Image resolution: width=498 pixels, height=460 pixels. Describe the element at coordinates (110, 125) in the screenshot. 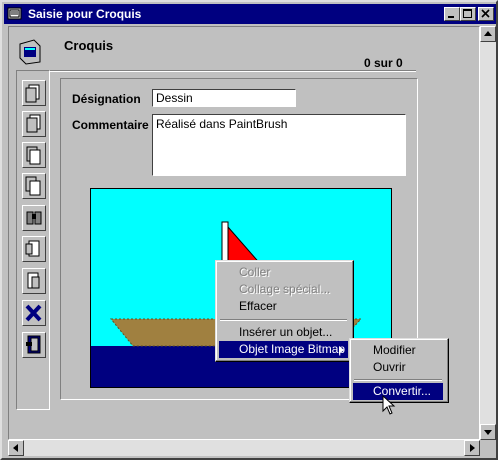

I see `comment-label: Commentaire` at that location.